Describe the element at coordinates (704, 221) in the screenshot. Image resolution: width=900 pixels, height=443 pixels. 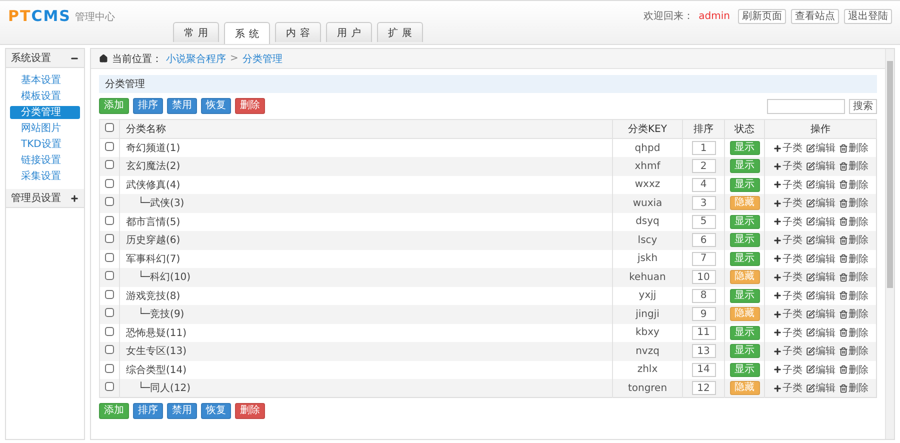
I see `order-field: 5` at that location.